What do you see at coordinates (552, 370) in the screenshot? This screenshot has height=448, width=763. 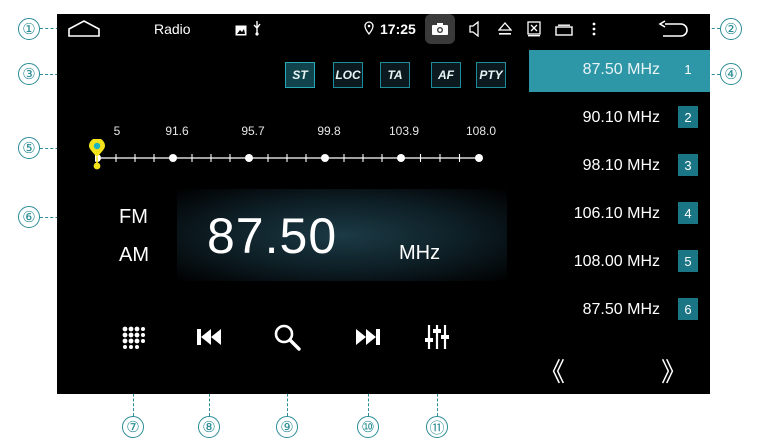 I see `preset-prev-page-button: 《` at bounding box center [552, 370].